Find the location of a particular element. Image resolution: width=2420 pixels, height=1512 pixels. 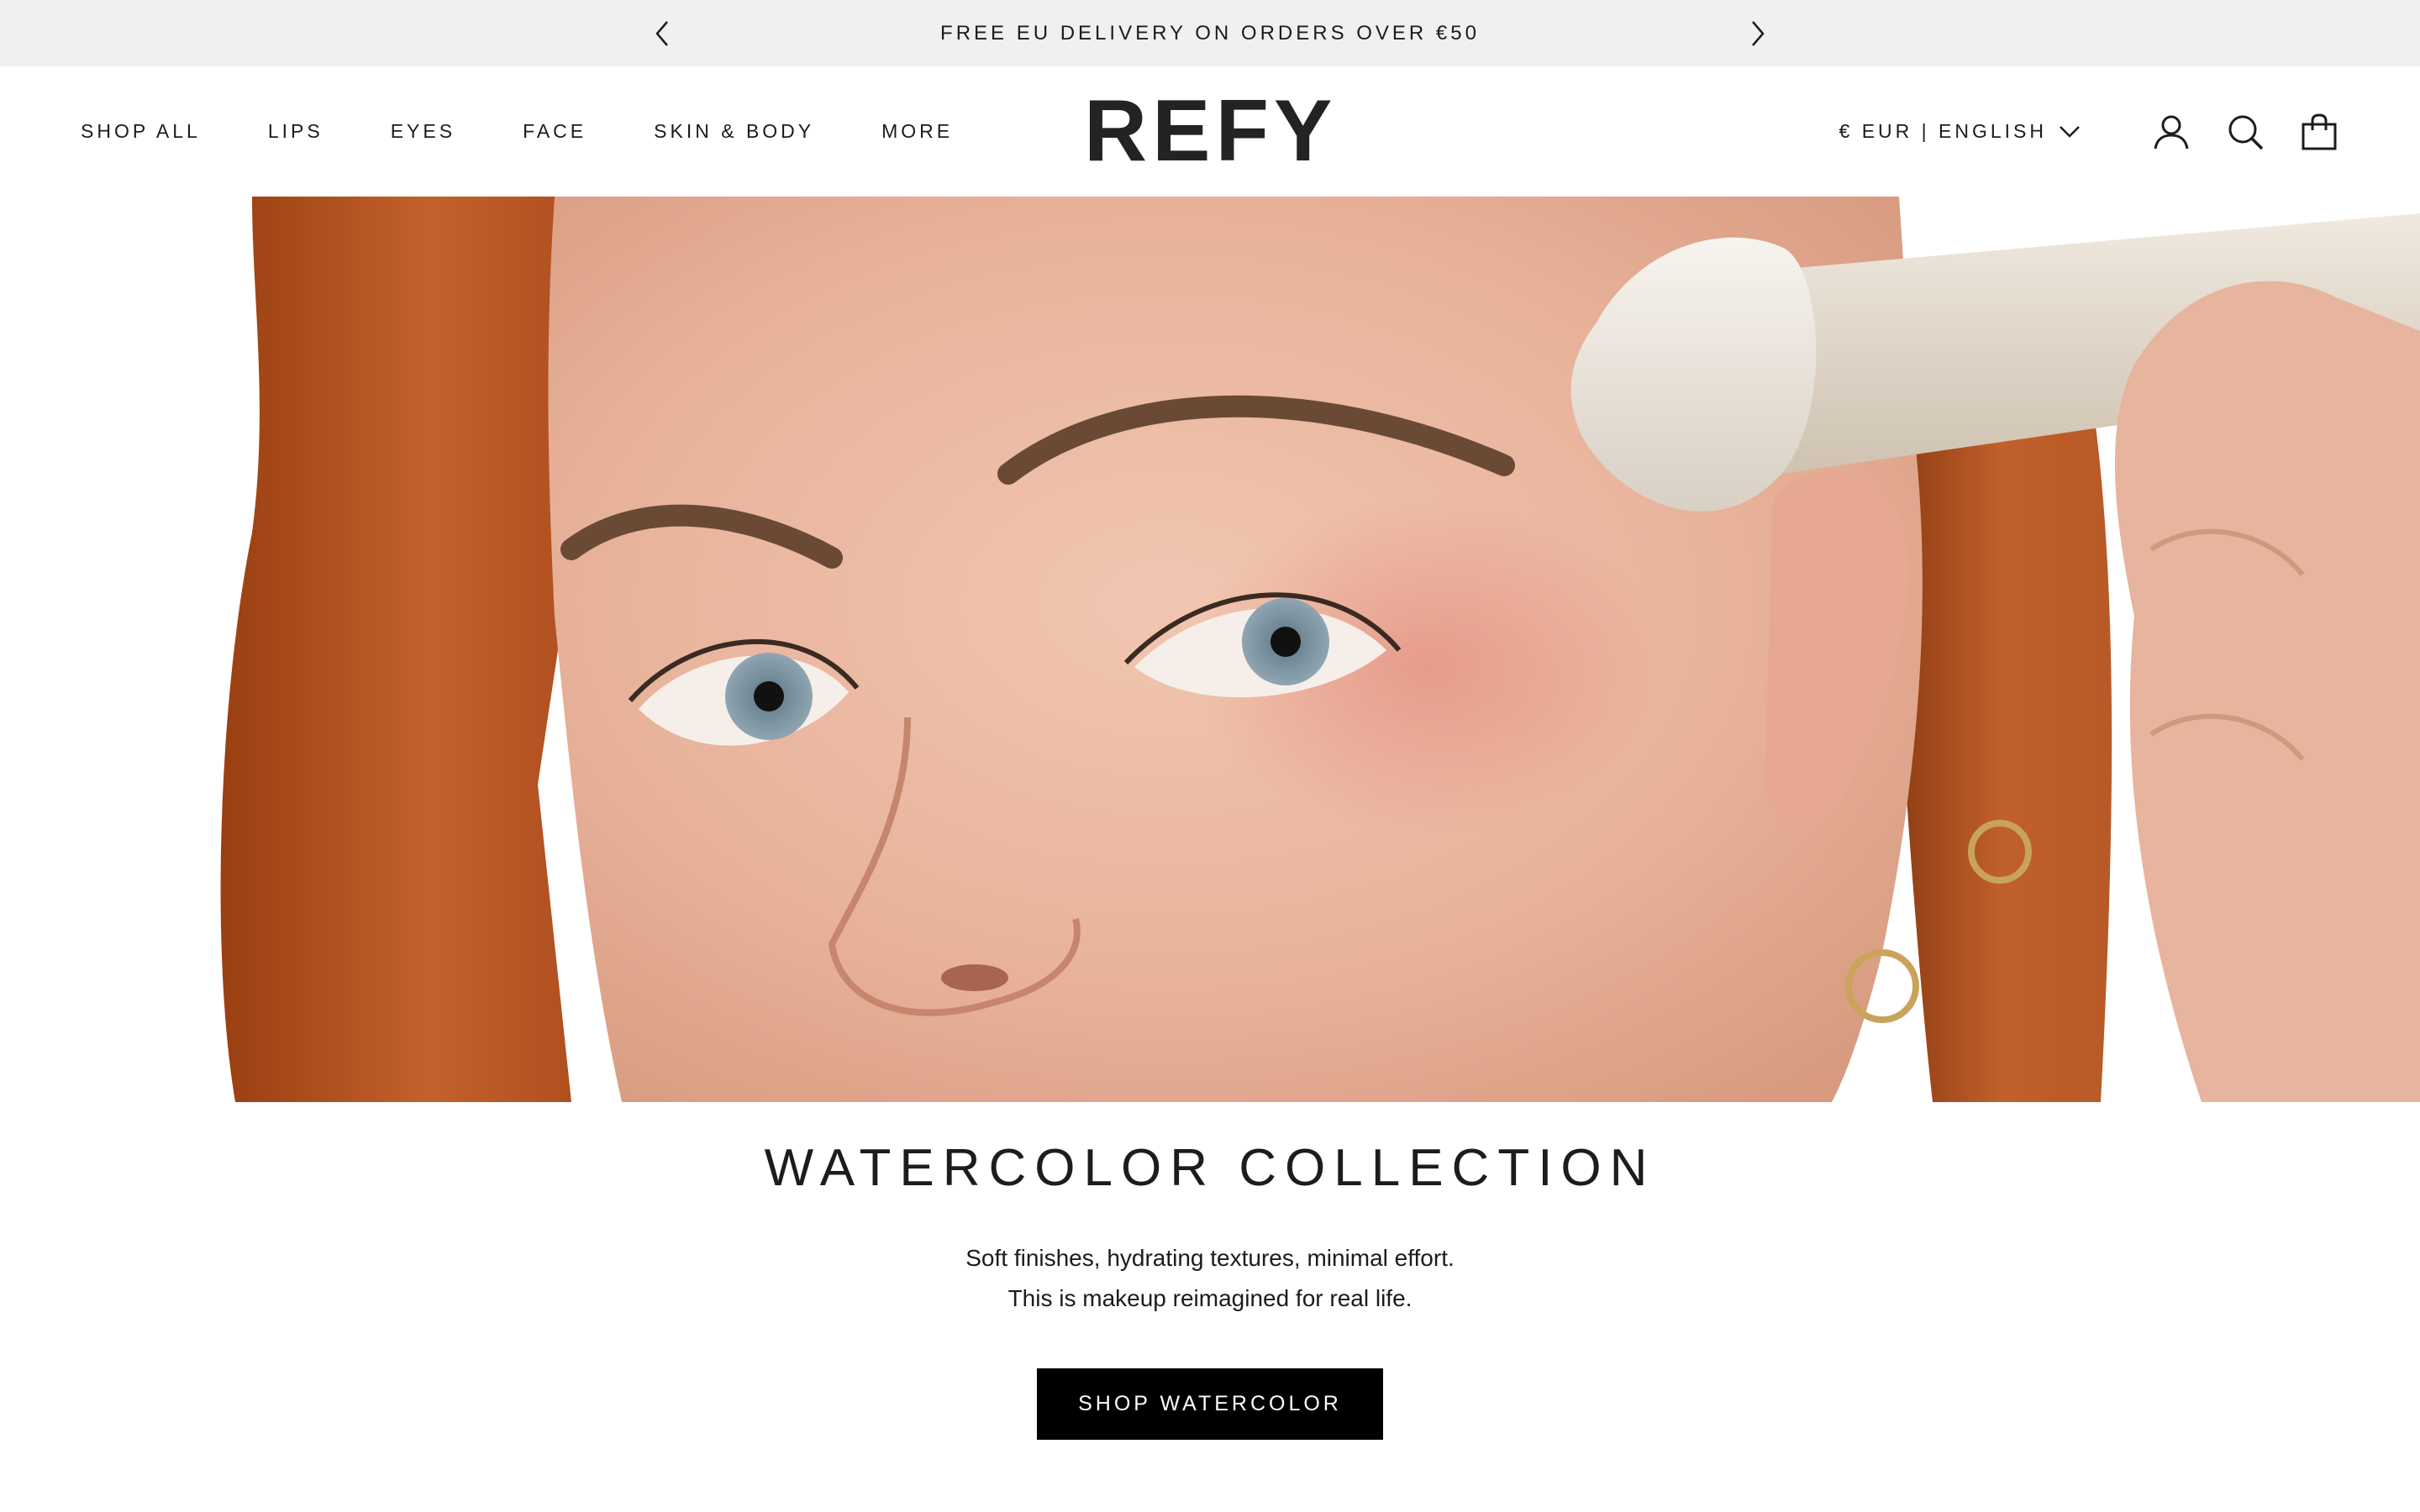

shop-watercolor-button: SHOP WATERCOLOR is located at coordinates (1210, 1404).